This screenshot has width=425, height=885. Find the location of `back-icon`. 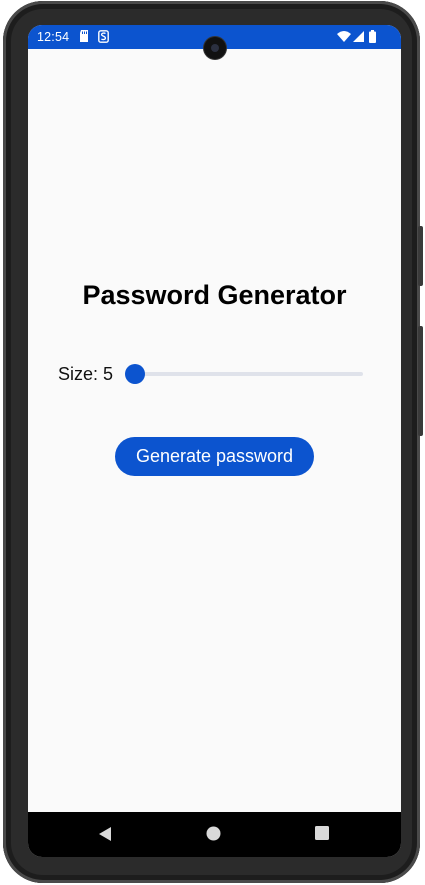

back-icon is located at coordinates (105, 836).